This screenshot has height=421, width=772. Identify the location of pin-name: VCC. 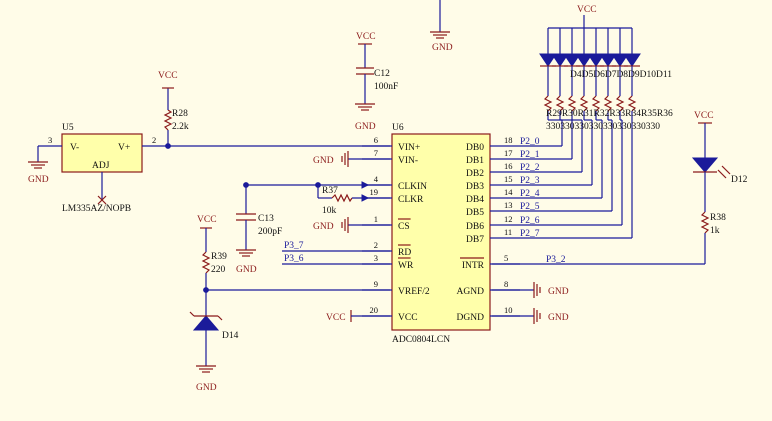
(408, 318).